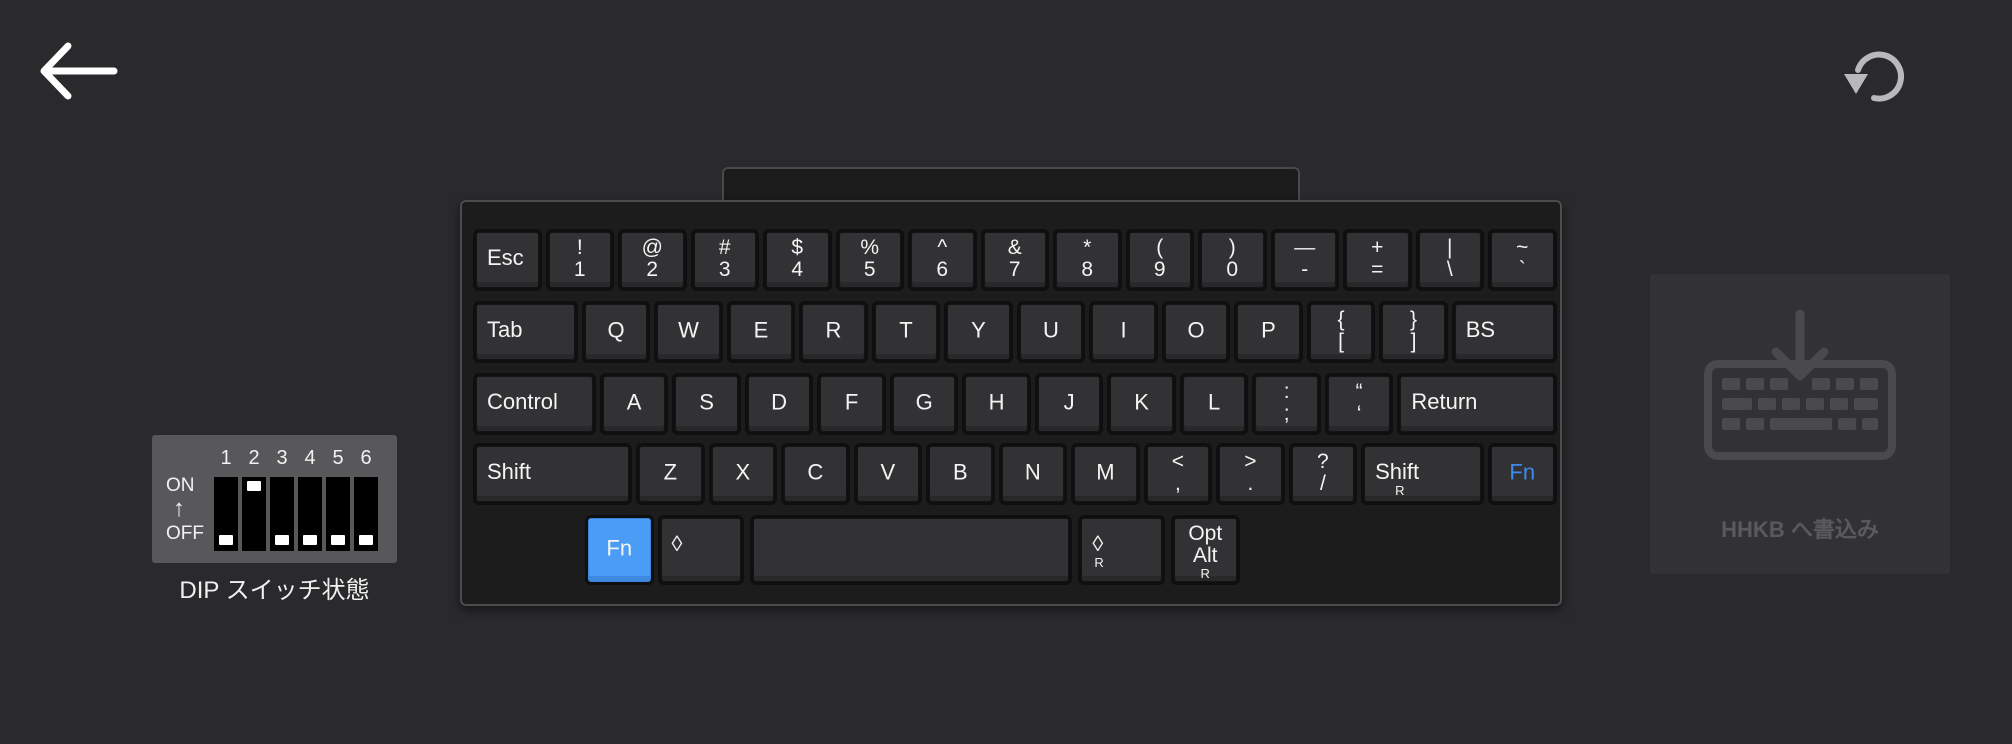 The width and height of the screenshot is (2012, 744). I want to click on key-label: Shift, so click(1397, 471).